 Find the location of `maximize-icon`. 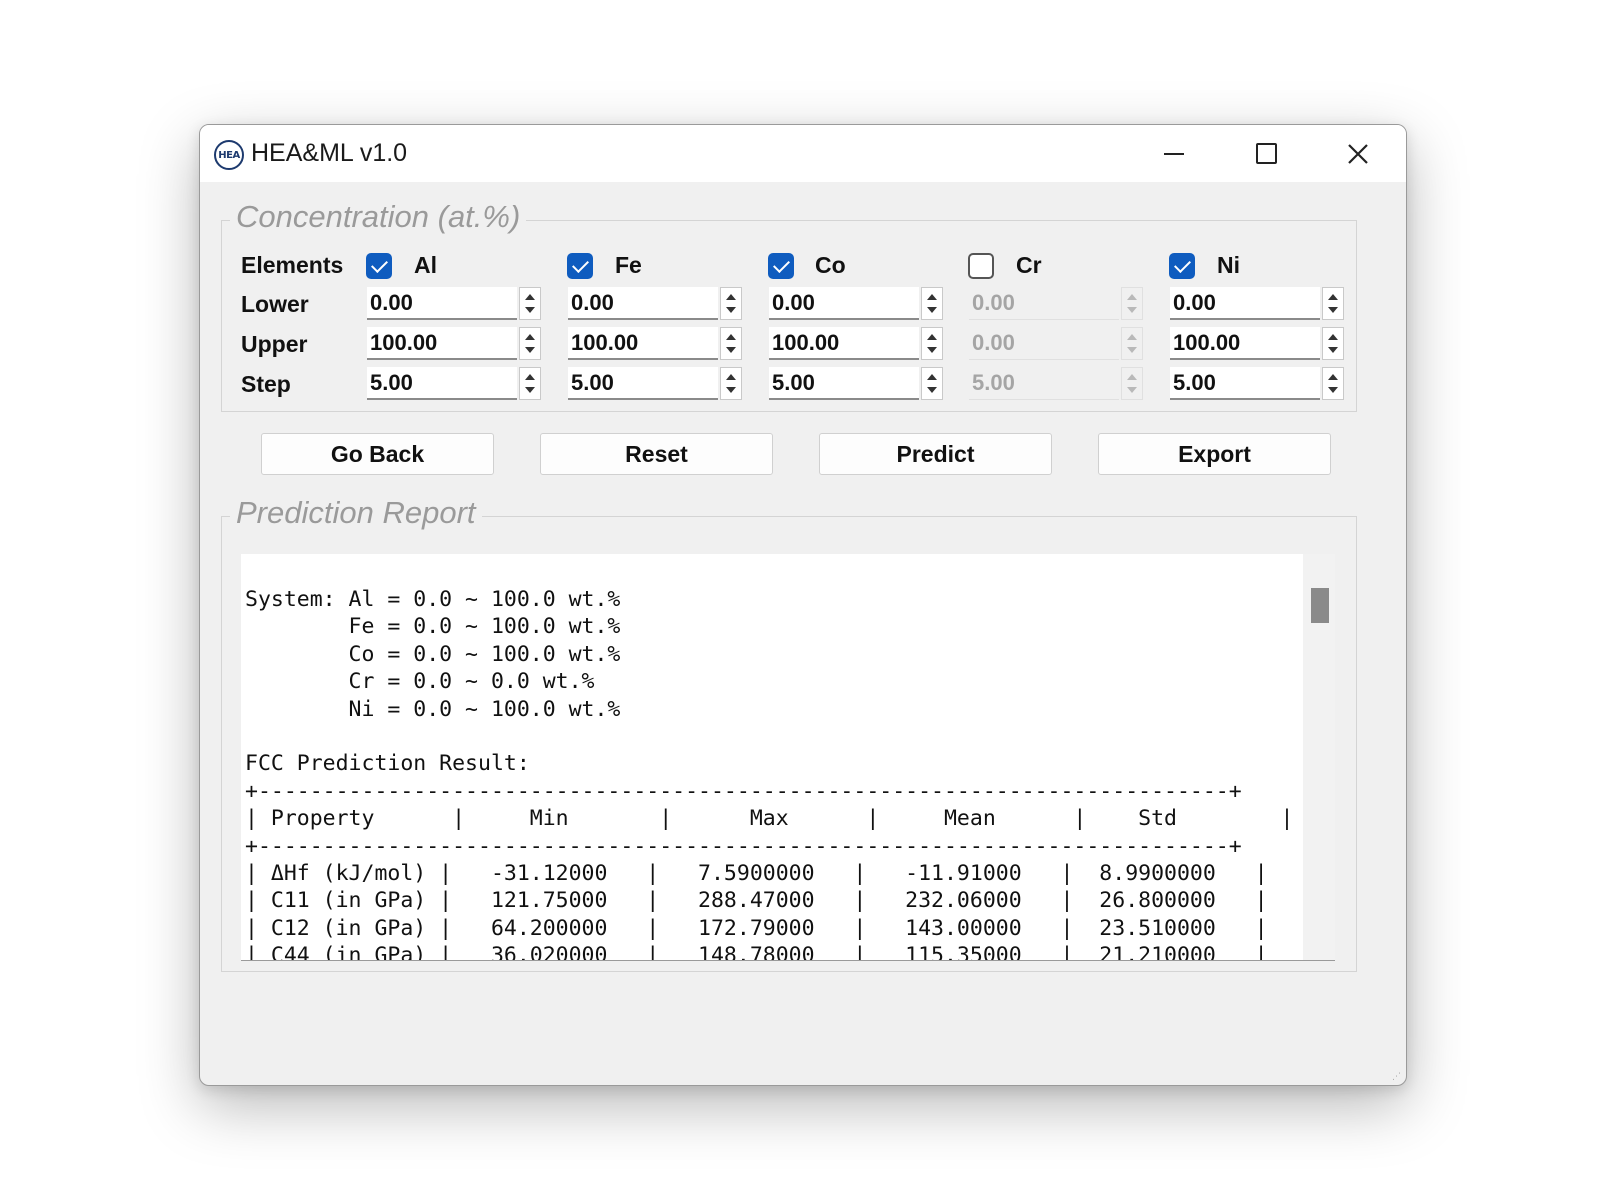

maximize-icon is located at coordinates (1266, 153).